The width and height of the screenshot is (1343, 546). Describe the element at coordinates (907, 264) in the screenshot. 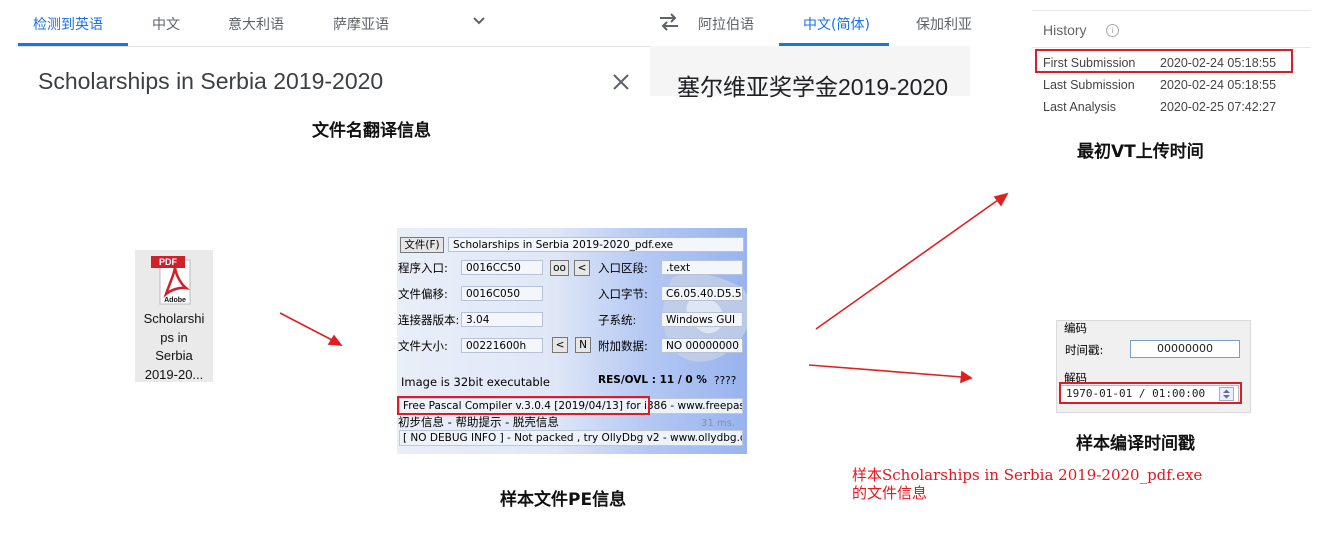

I see `arrow-to-history` at that location.